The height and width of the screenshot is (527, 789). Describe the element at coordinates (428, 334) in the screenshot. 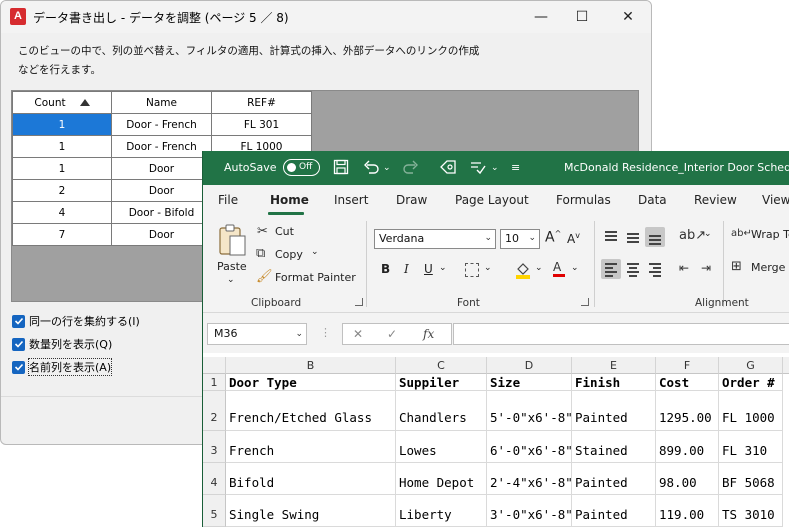

I see `insert-function-icon: fx` at that location.